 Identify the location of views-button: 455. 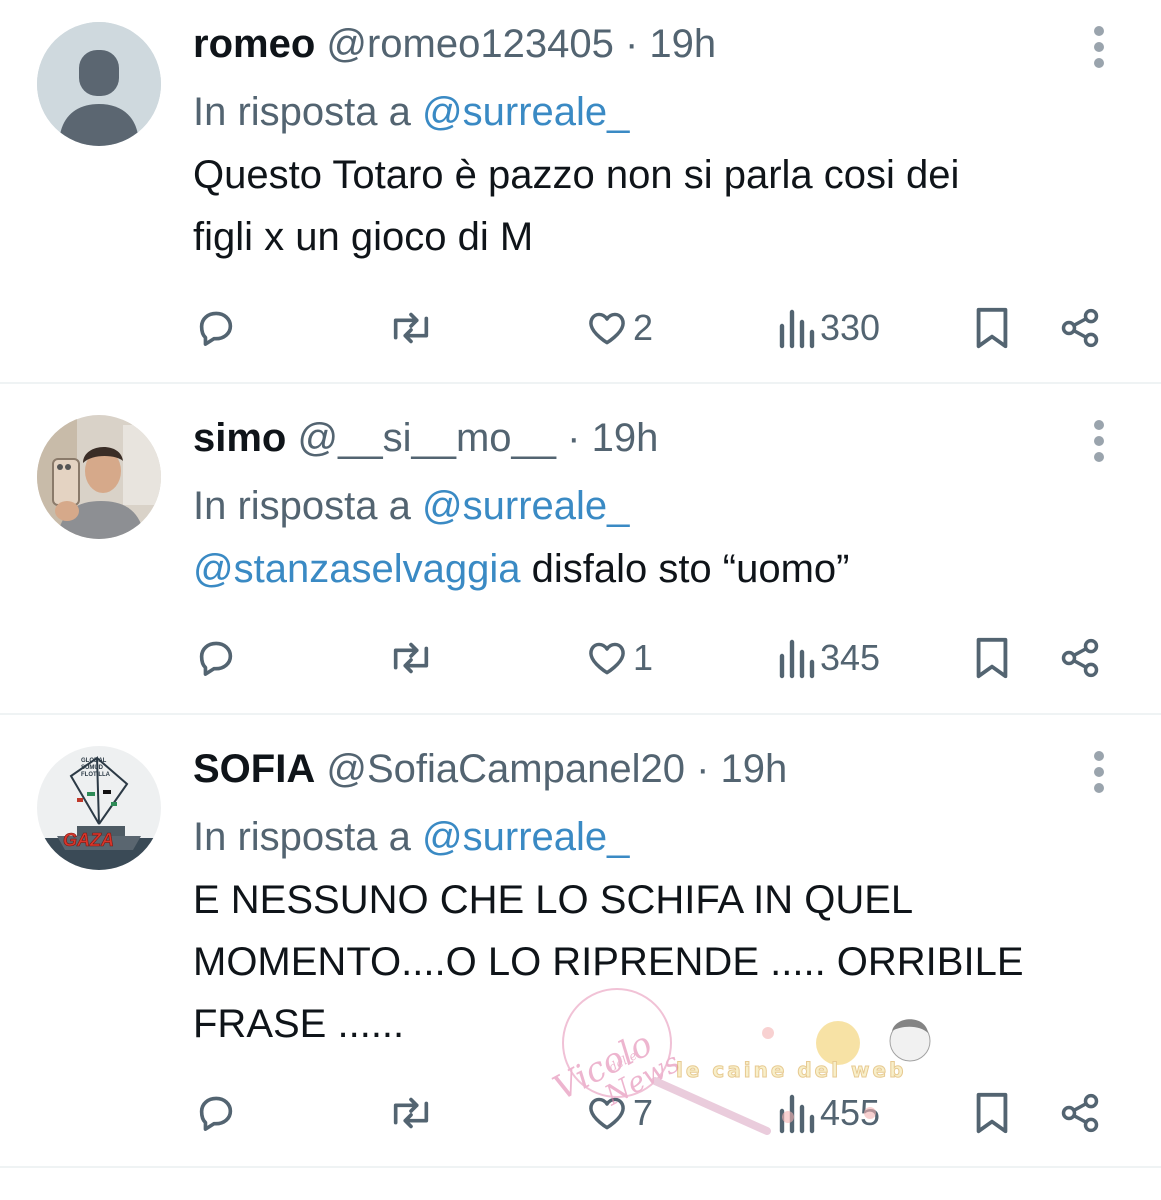
(828, 1113).